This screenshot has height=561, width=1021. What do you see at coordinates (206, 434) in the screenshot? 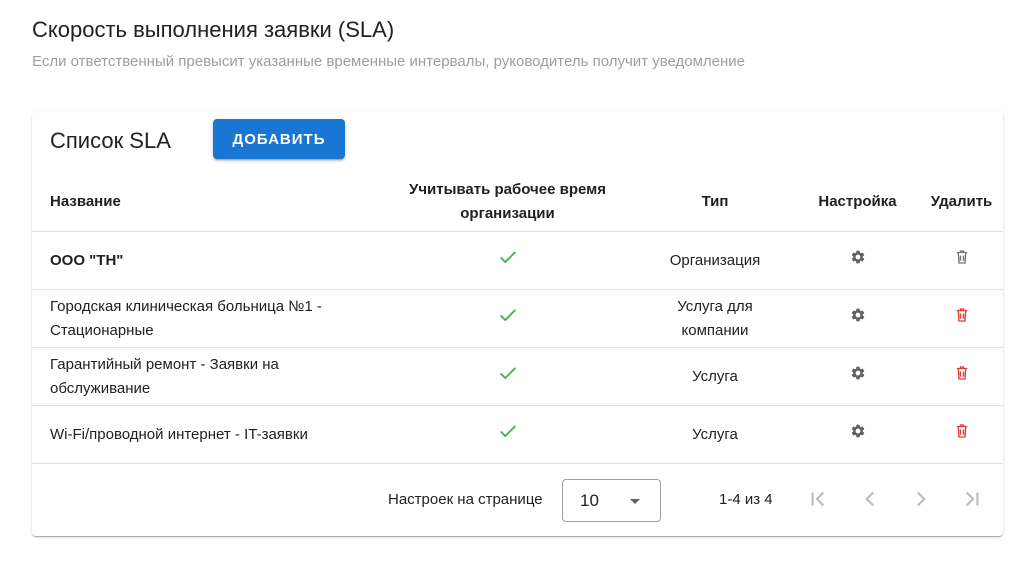
I see `row-name: Wi-Fi/проводной интернет - IT-заявки` at bounding box center [206, 434].